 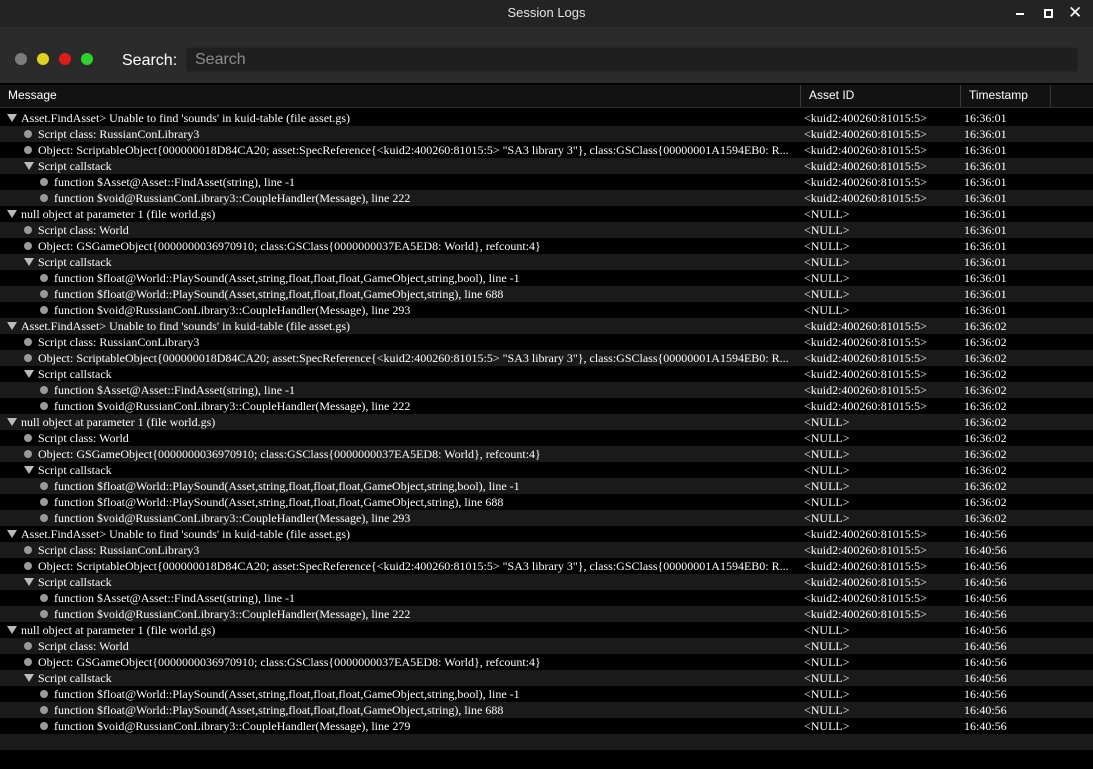 I want to click on column-header-asset-id: Asset ID, so click(x=881, y=96).